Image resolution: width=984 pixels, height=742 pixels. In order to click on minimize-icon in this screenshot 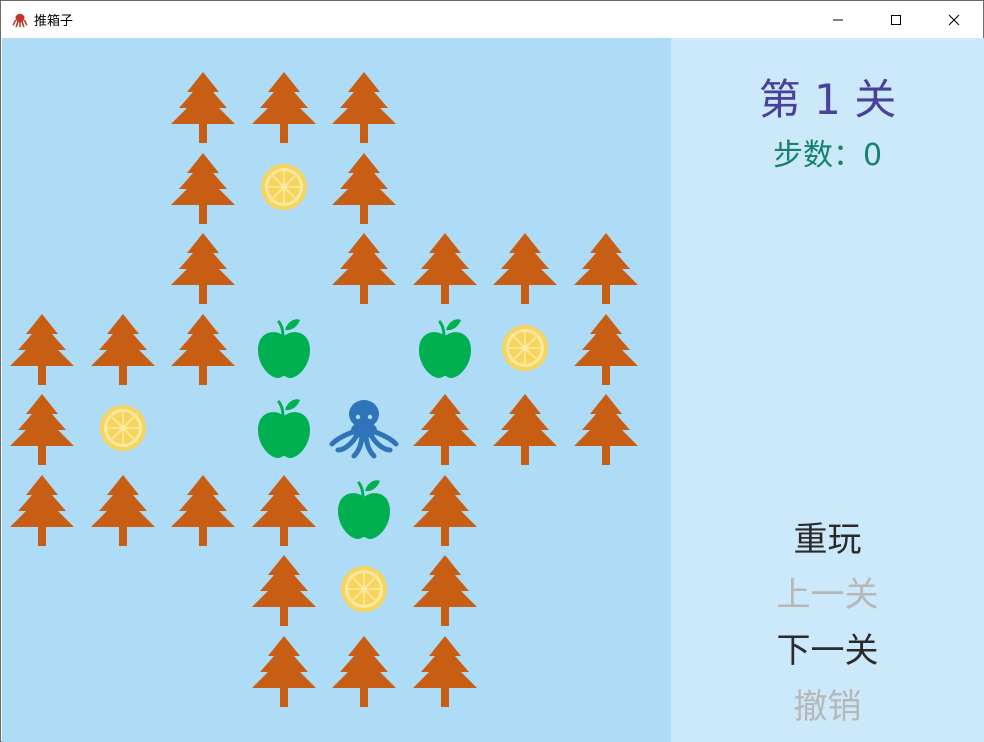, I will do `click(838, 19)`.